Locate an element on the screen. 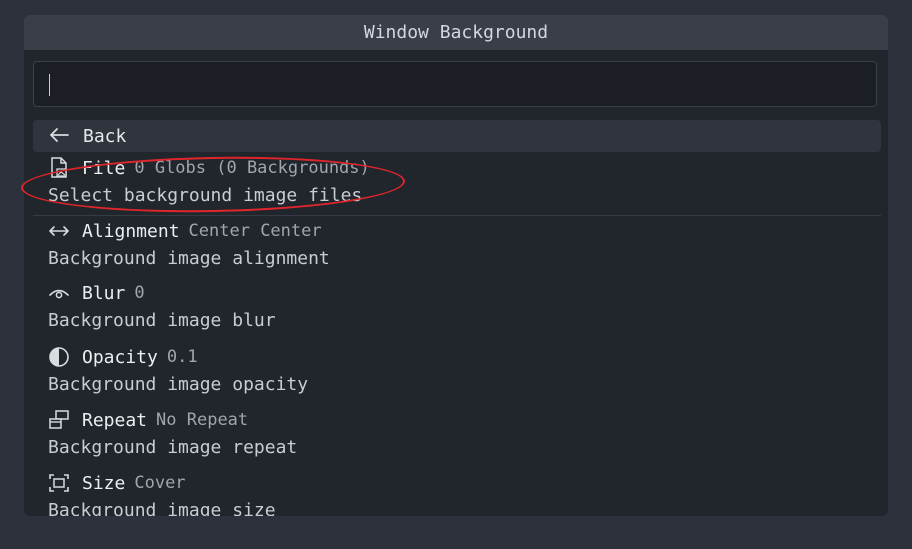 This screenshot has width=912, height=549. item-name: File is located at coordinates (104, 168).